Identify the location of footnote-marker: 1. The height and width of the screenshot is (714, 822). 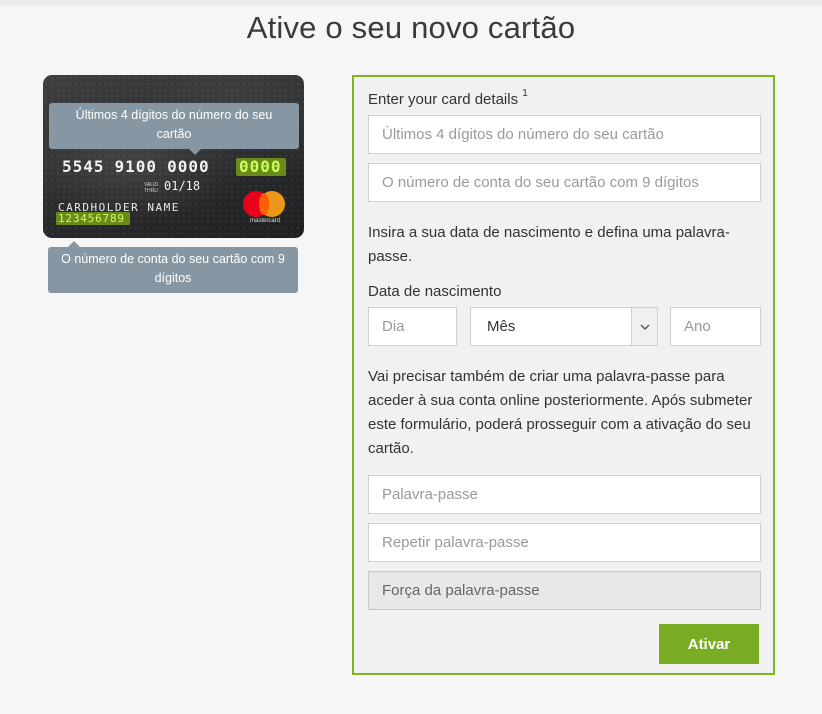
(525, 93).